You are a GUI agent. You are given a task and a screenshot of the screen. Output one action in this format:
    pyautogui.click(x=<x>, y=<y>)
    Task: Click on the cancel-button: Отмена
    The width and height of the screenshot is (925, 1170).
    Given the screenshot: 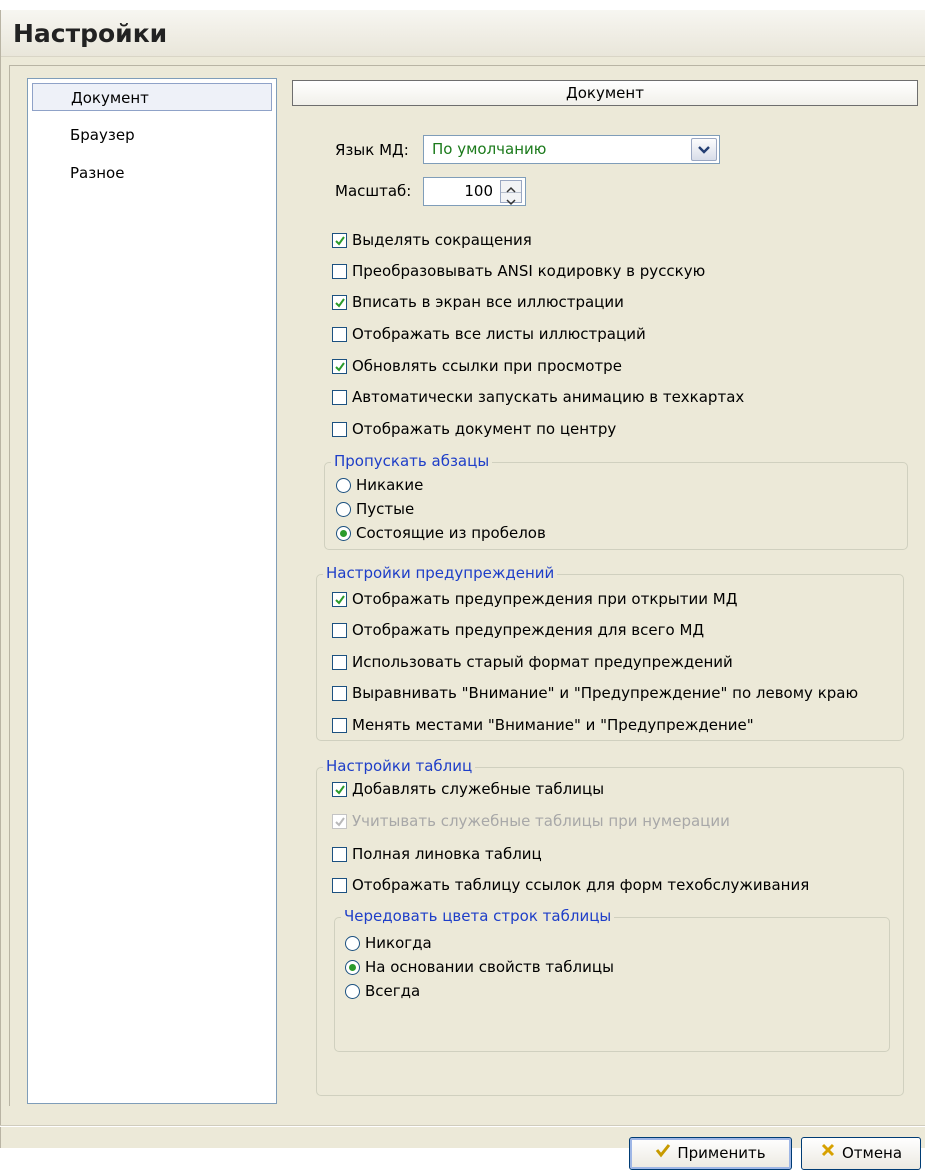 What is the action you would take?
    pyautogui.click(x=861, y=1153)
    